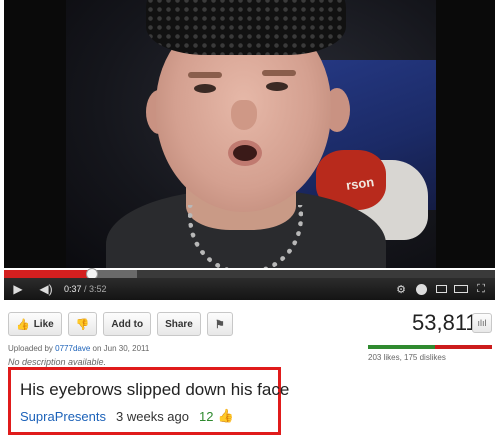  I want to click on person-cap, so click(246, 27).